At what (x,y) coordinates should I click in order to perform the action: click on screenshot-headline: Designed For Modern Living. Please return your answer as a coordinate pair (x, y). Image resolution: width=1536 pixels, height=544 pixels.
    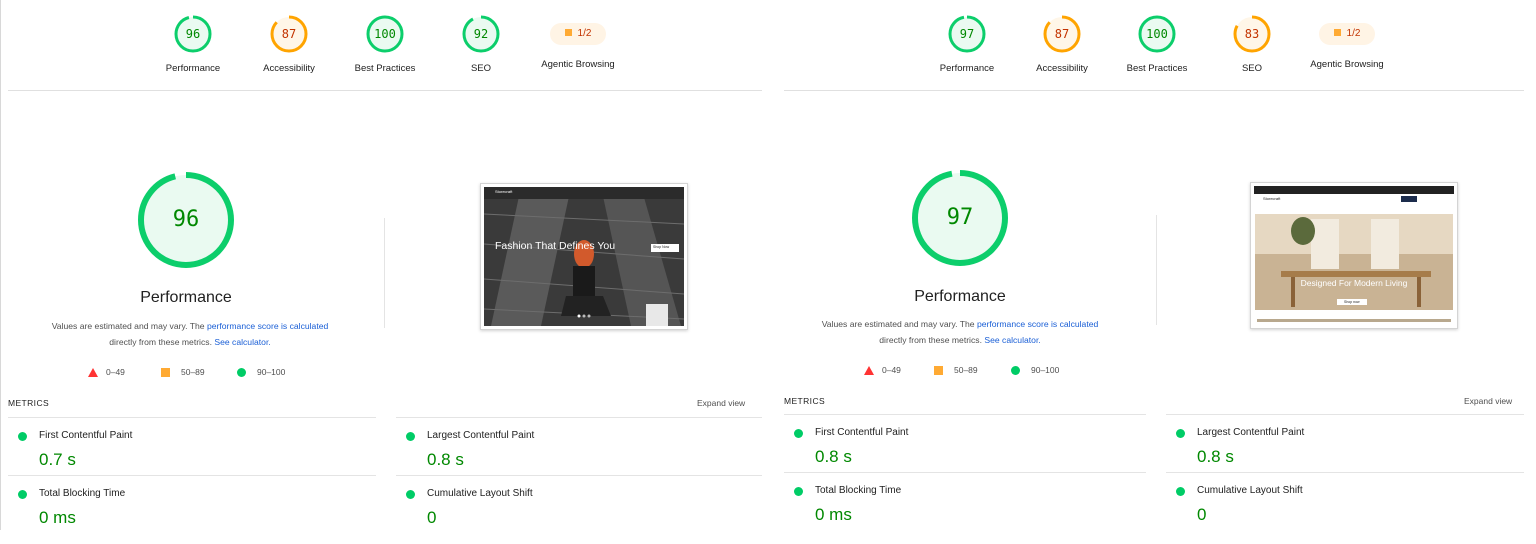
    Looking at the image, I should click on (1354, 283).